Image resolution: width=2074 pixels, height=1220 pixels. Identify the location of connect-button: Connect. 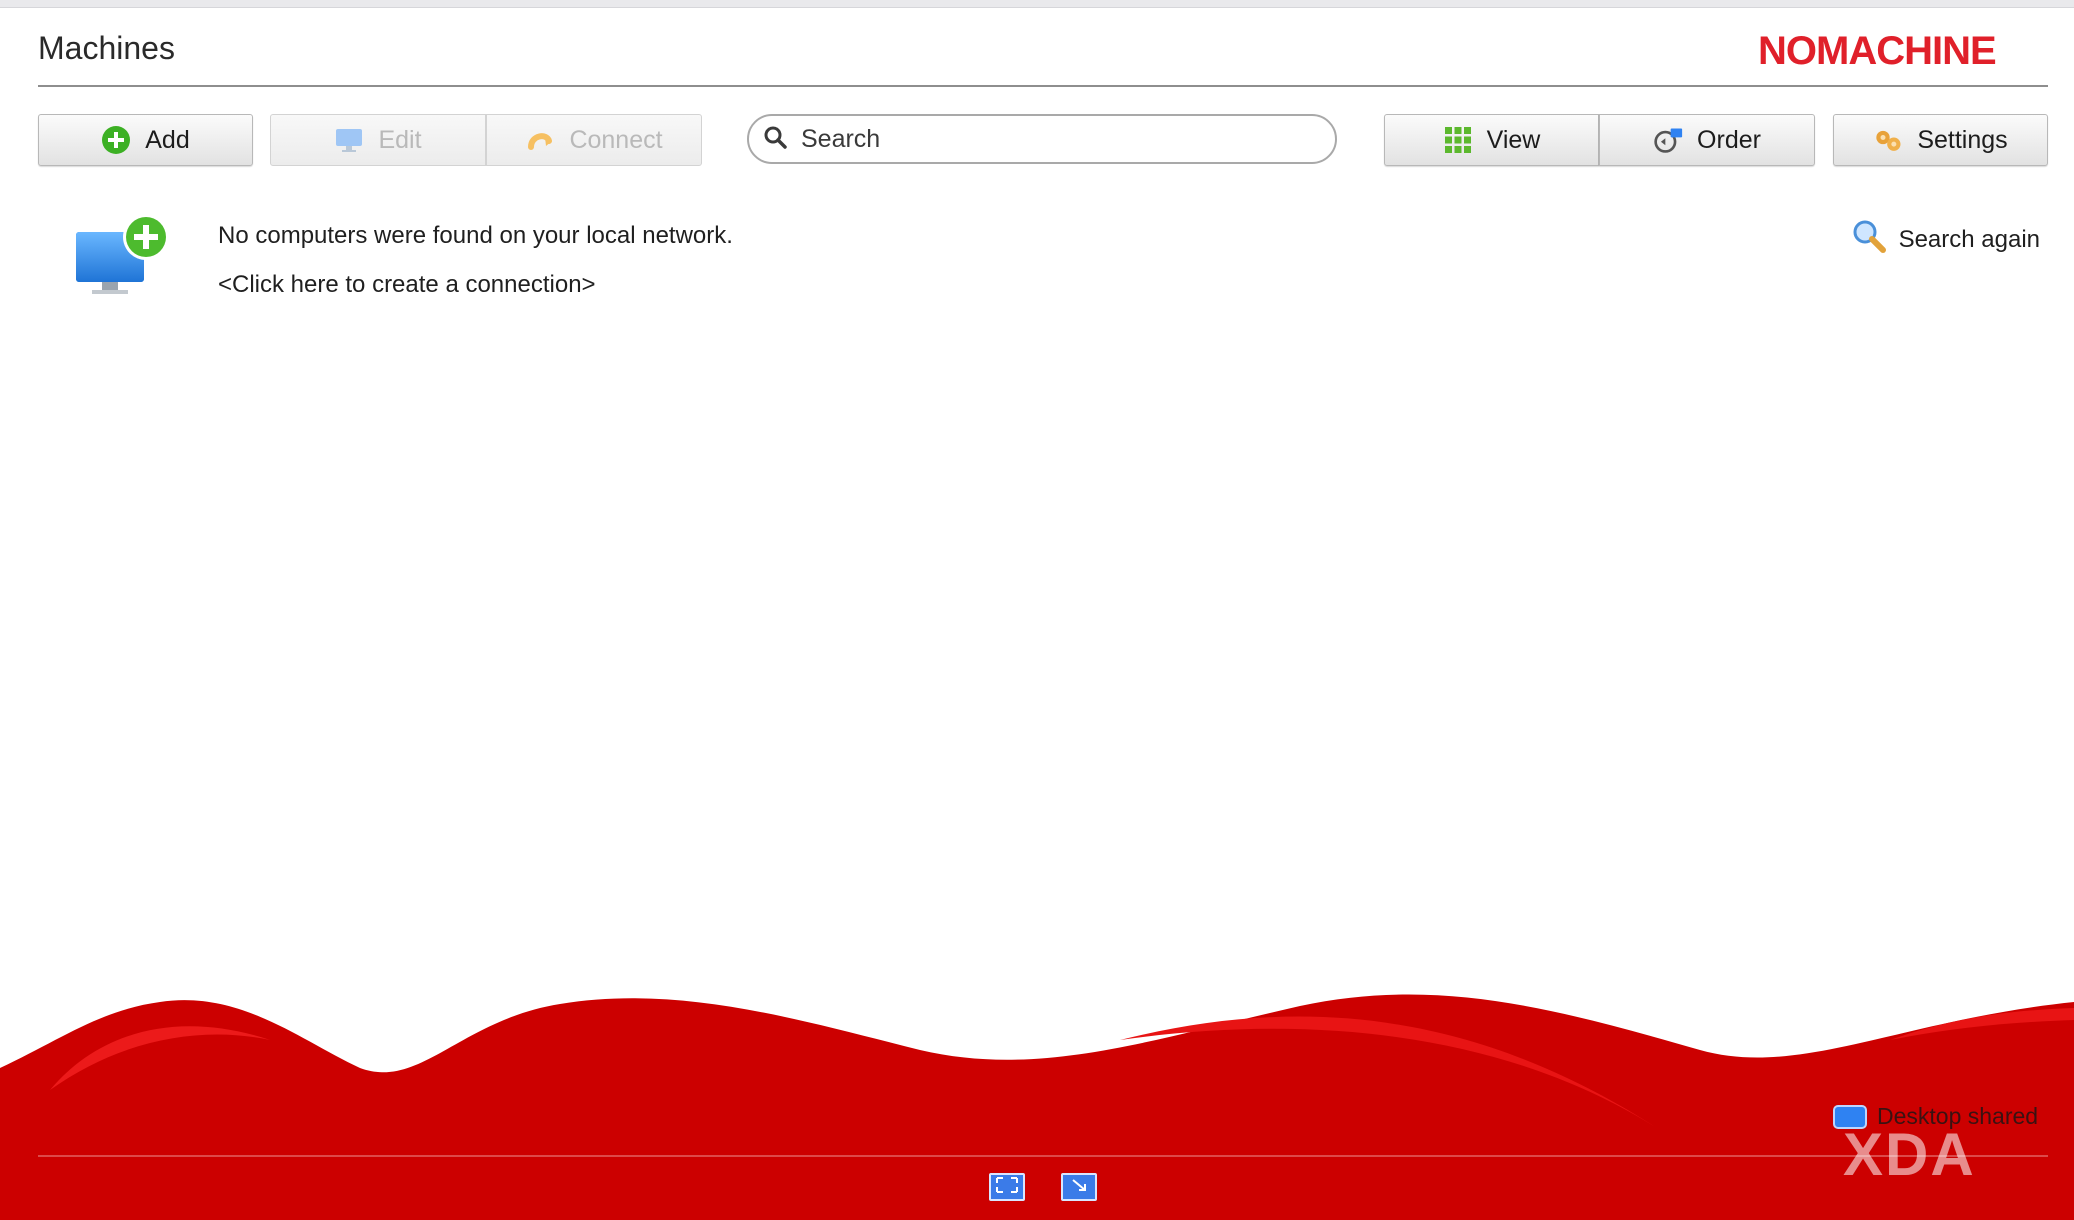
(594, 140).